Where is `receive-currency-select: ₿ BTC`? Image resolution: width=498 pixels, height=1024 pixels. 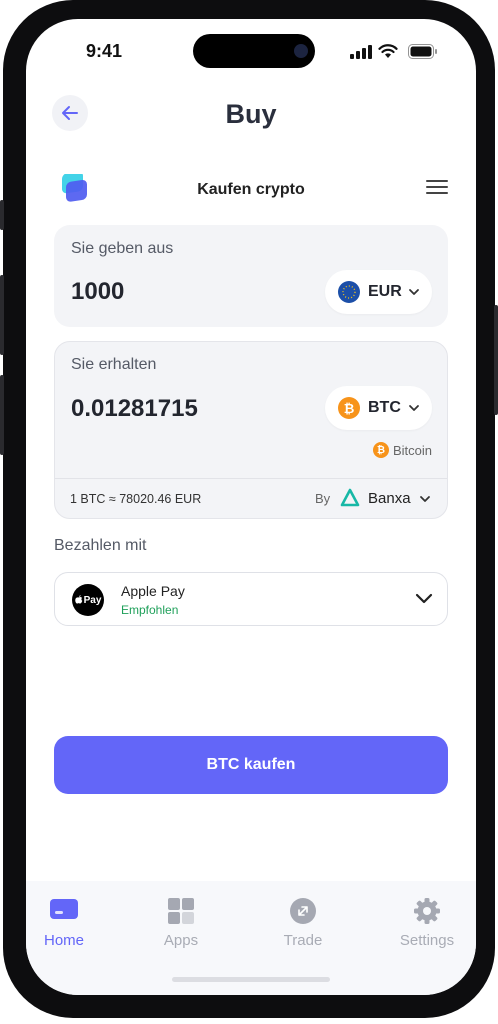
receive-currency-select: ₿ BTC is located at coordinates (378, 408).